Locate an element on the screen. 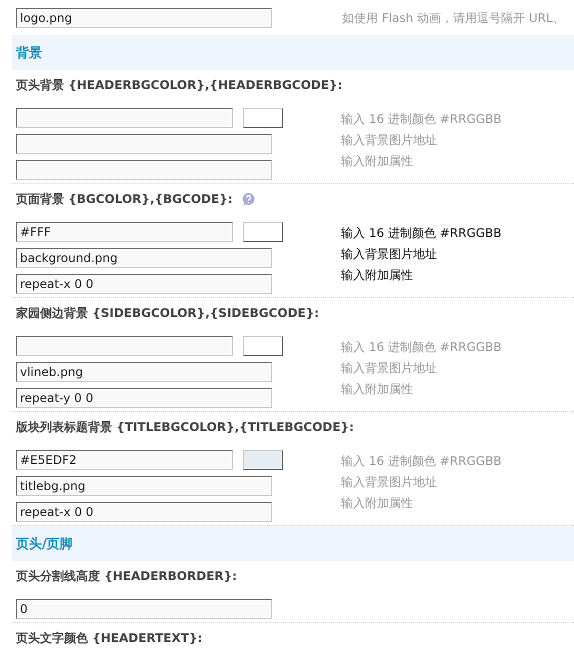  input-field: titlebg.png is located at coordinates (144, 486).